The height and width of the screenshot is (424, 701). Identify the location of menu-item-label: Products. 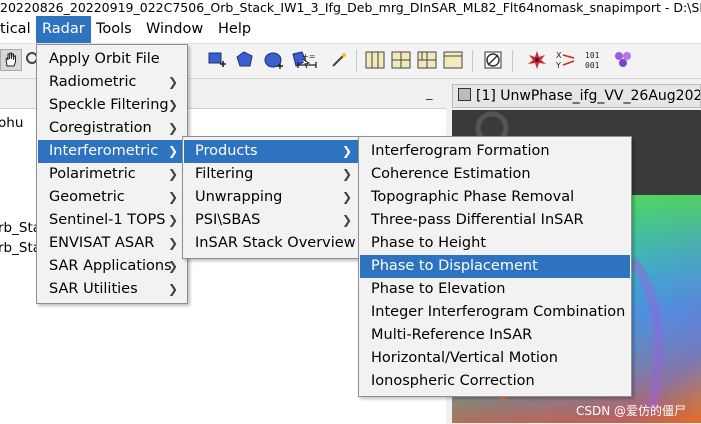
(226, 151).